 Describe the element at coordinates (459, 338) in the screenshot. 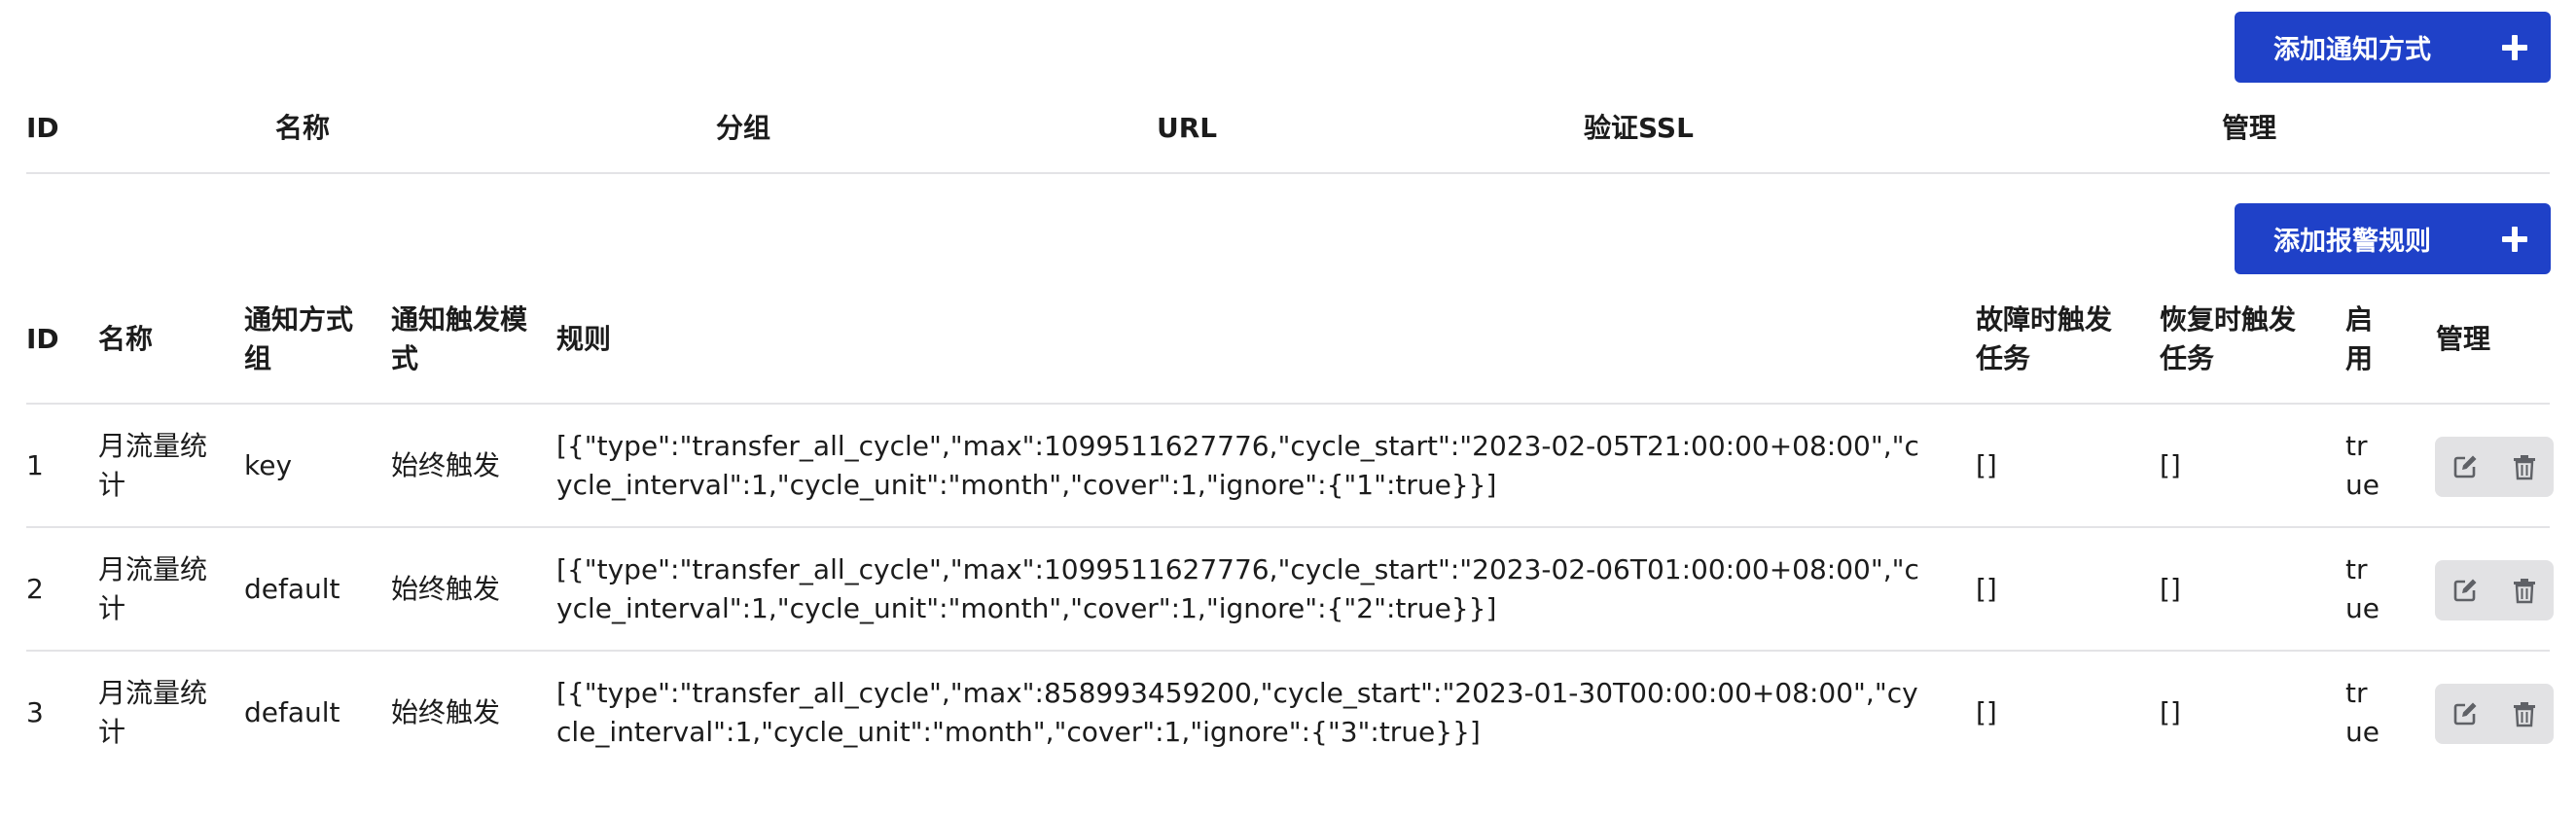

I see `col-trigger-mode: 通知触发模式` at that location.